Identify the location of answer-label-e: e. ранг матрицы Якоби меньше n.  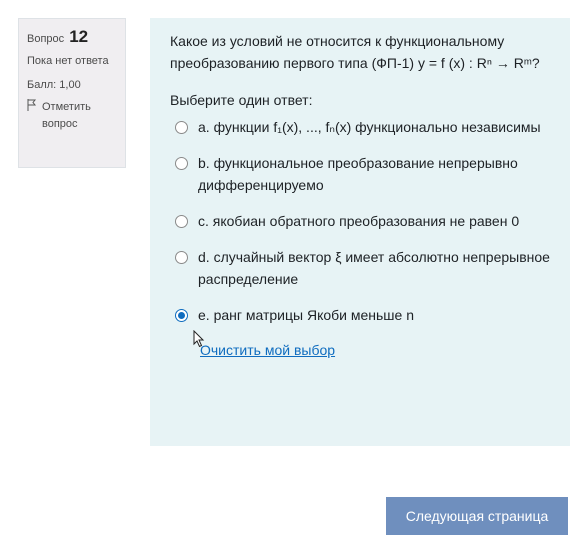
(306, 315).